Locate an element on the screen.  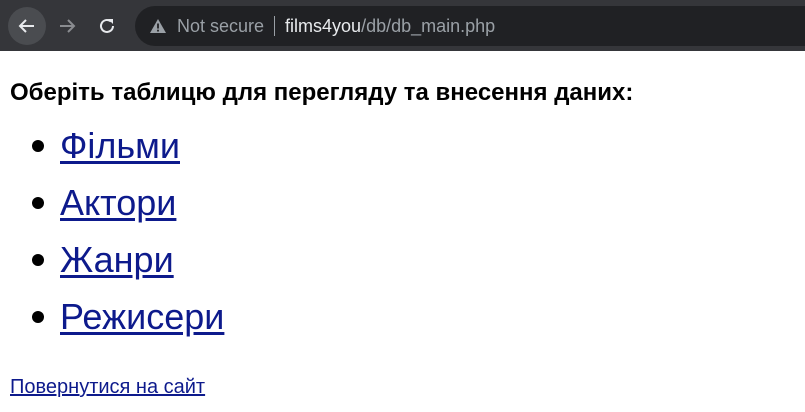
directors-link: Режисери is located at coordinates (142, 317).